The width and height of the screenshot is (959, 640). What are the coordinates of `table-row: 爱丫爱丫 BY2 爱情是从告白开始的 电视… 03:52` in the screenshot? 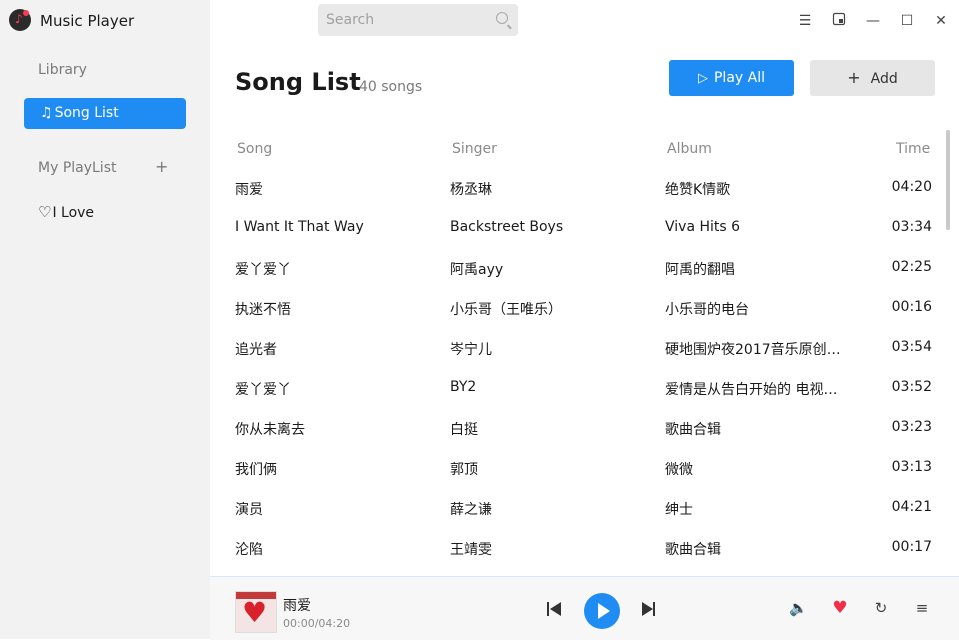 It's located at (585, 388).